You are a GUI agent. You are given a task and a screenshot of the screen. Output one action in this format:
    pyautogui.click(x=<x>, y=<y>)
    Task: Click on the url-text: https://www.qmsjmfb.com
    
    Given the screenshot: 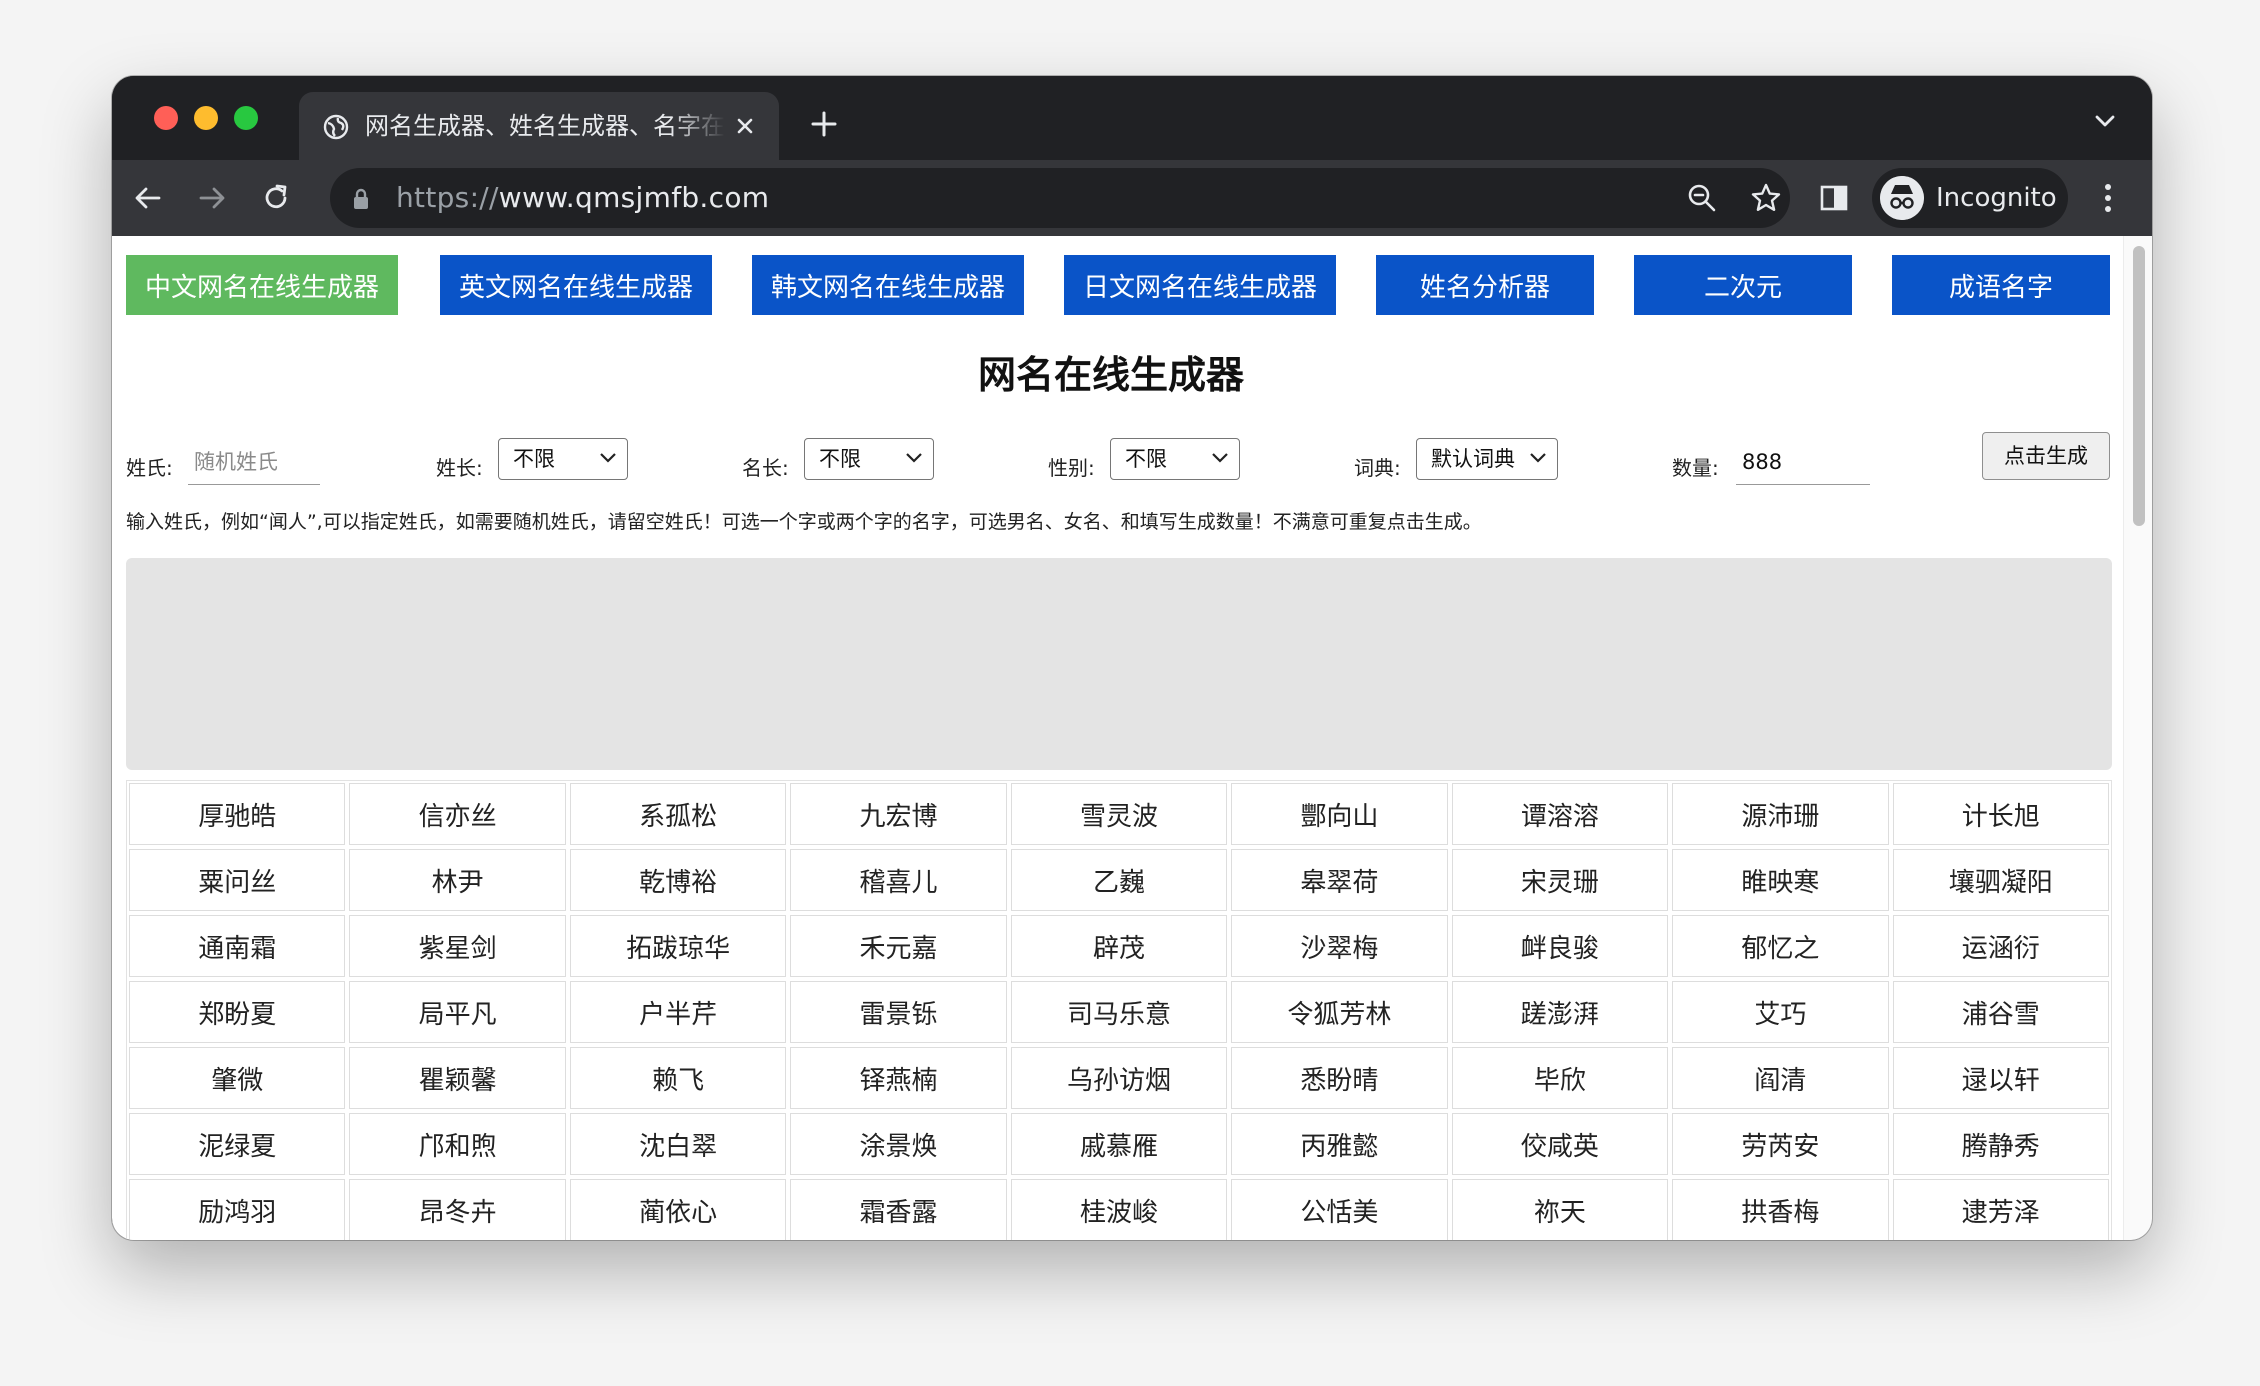 What is the action you would take?
    pyautogui.click(x=582, y=198)
    